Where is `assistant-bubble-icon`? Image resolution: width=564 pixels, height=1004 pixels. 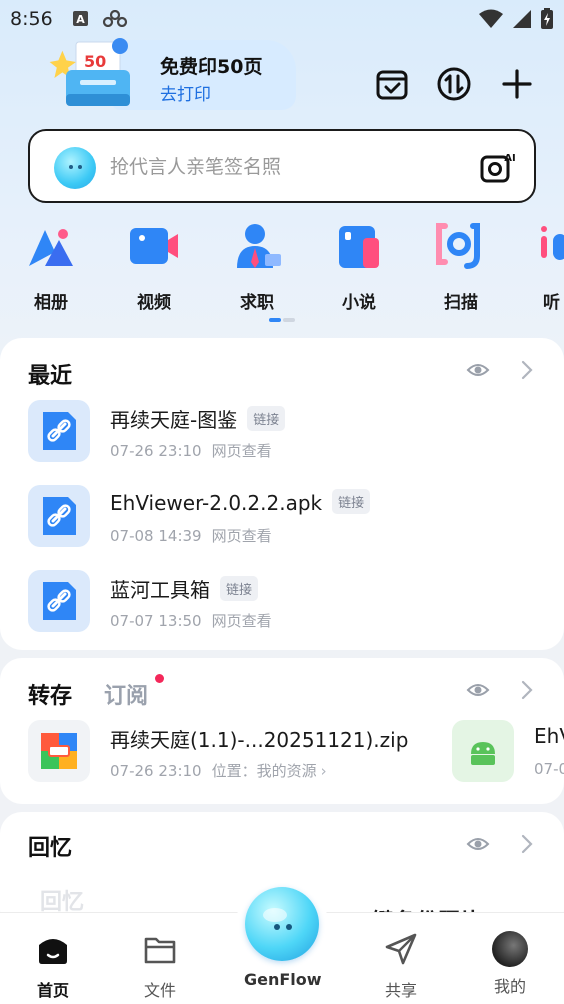 assistant-bubble-icon is located at coordinates (75, 168).